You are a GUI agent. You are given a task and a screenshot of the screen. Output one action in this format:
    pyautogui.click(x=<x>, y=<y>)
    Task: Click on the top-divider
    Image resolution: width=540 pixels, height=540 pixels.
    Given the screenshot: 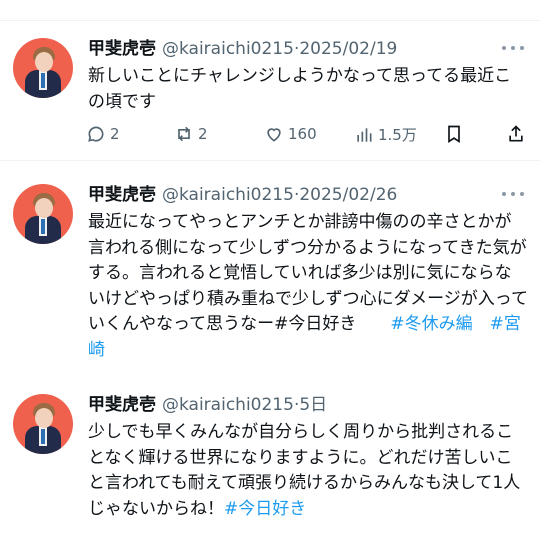 What is the action you would take?
    pyautogui.click(x=270, y=20)
    